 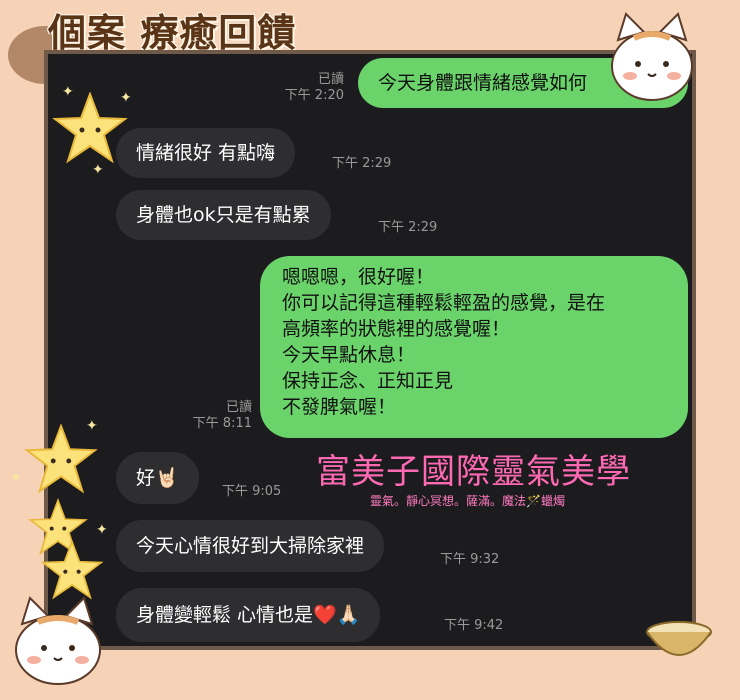 I want to click on message-bubble-incoming: 好🤘🏻, so click(x=157, y=478).